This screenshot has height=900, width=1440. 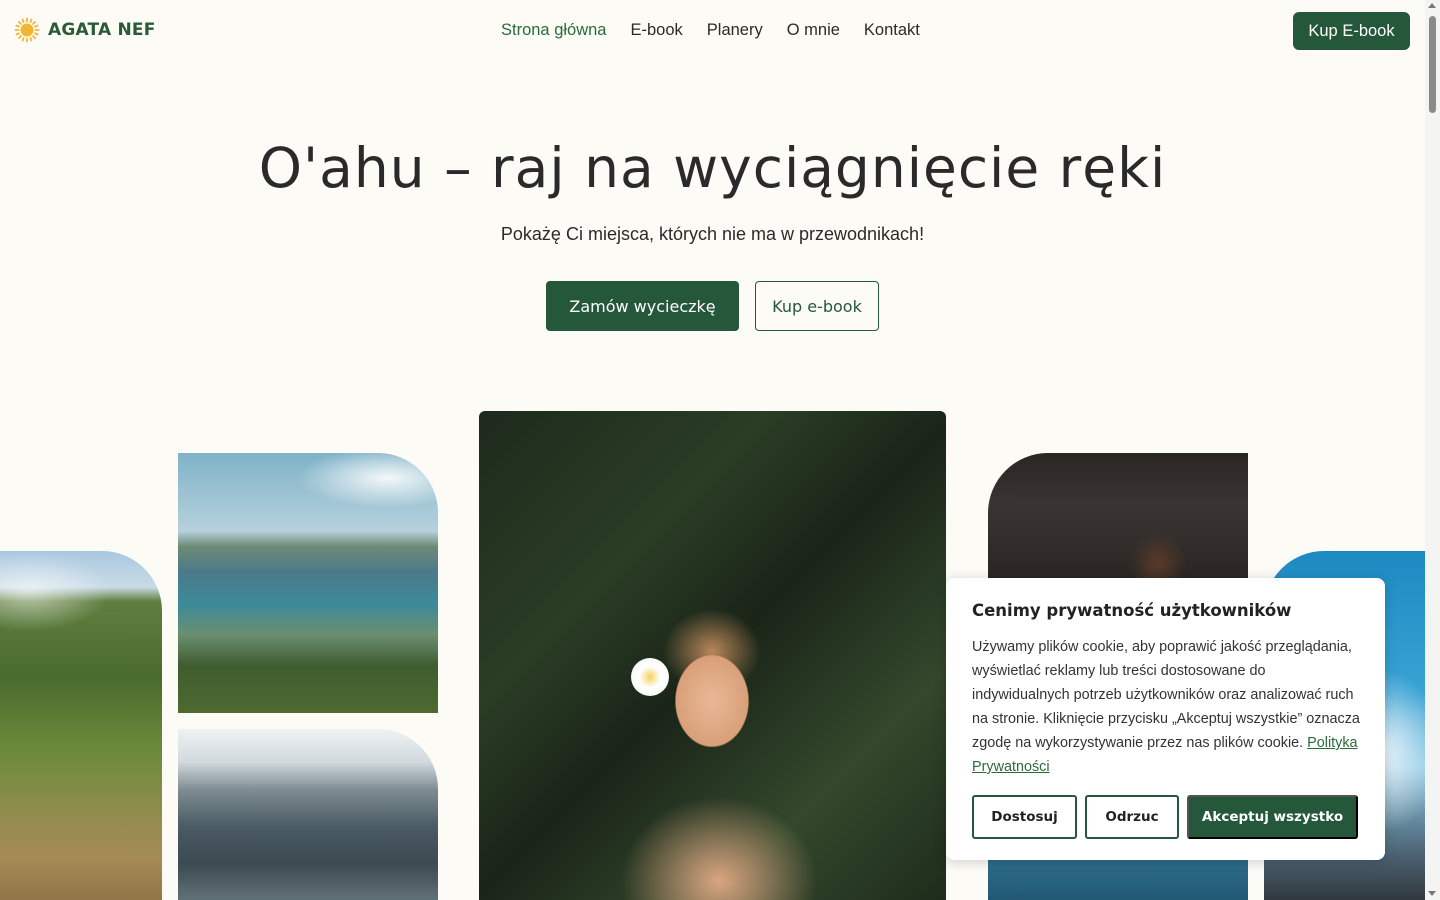 What do you see at coordinates (1432, 450) in the screenshot?
I see `page-scrollbar` at bounding box center [1432, 450].